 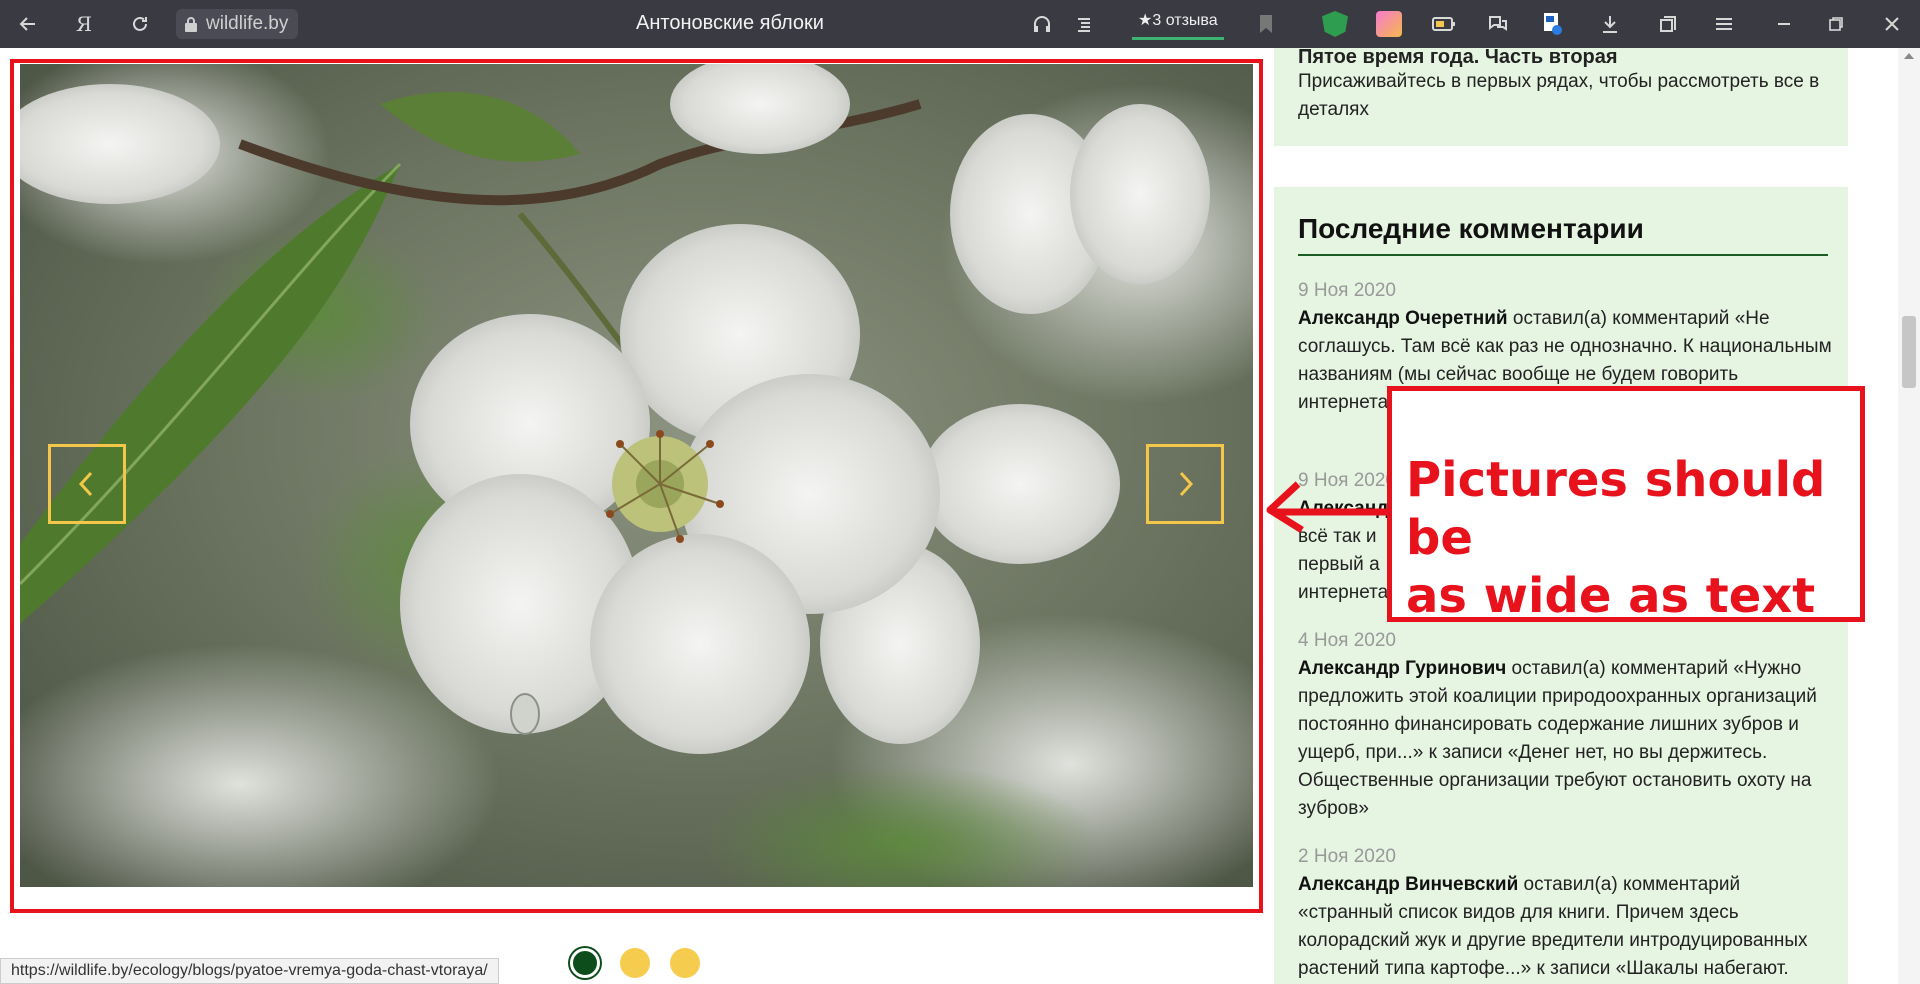 I want to click on minimize-icon, so click(x=1784, y=24).